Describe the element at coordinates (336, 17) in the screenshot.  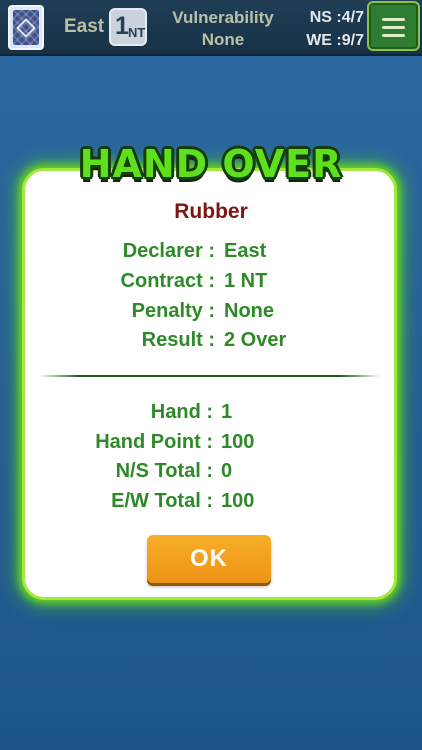
I see `ns-score: NS :4/7` at that location.